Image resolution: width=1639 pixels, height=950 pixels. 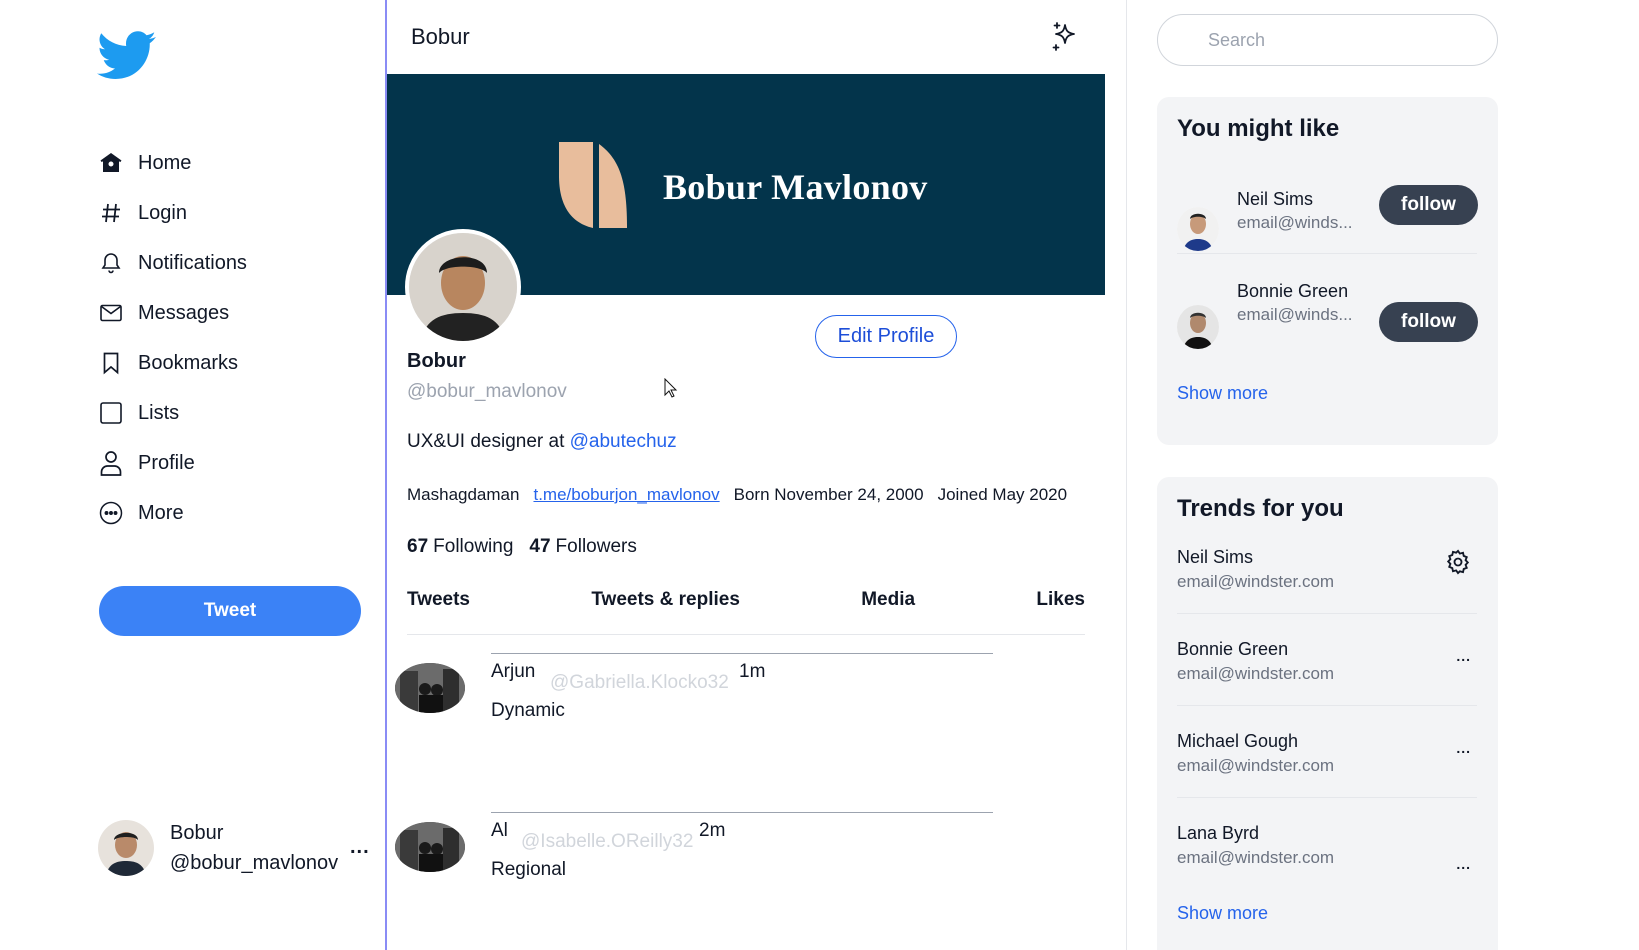 I want to click on nav-item-bookmarks: Bookmarks, so click(x=172, y=363).